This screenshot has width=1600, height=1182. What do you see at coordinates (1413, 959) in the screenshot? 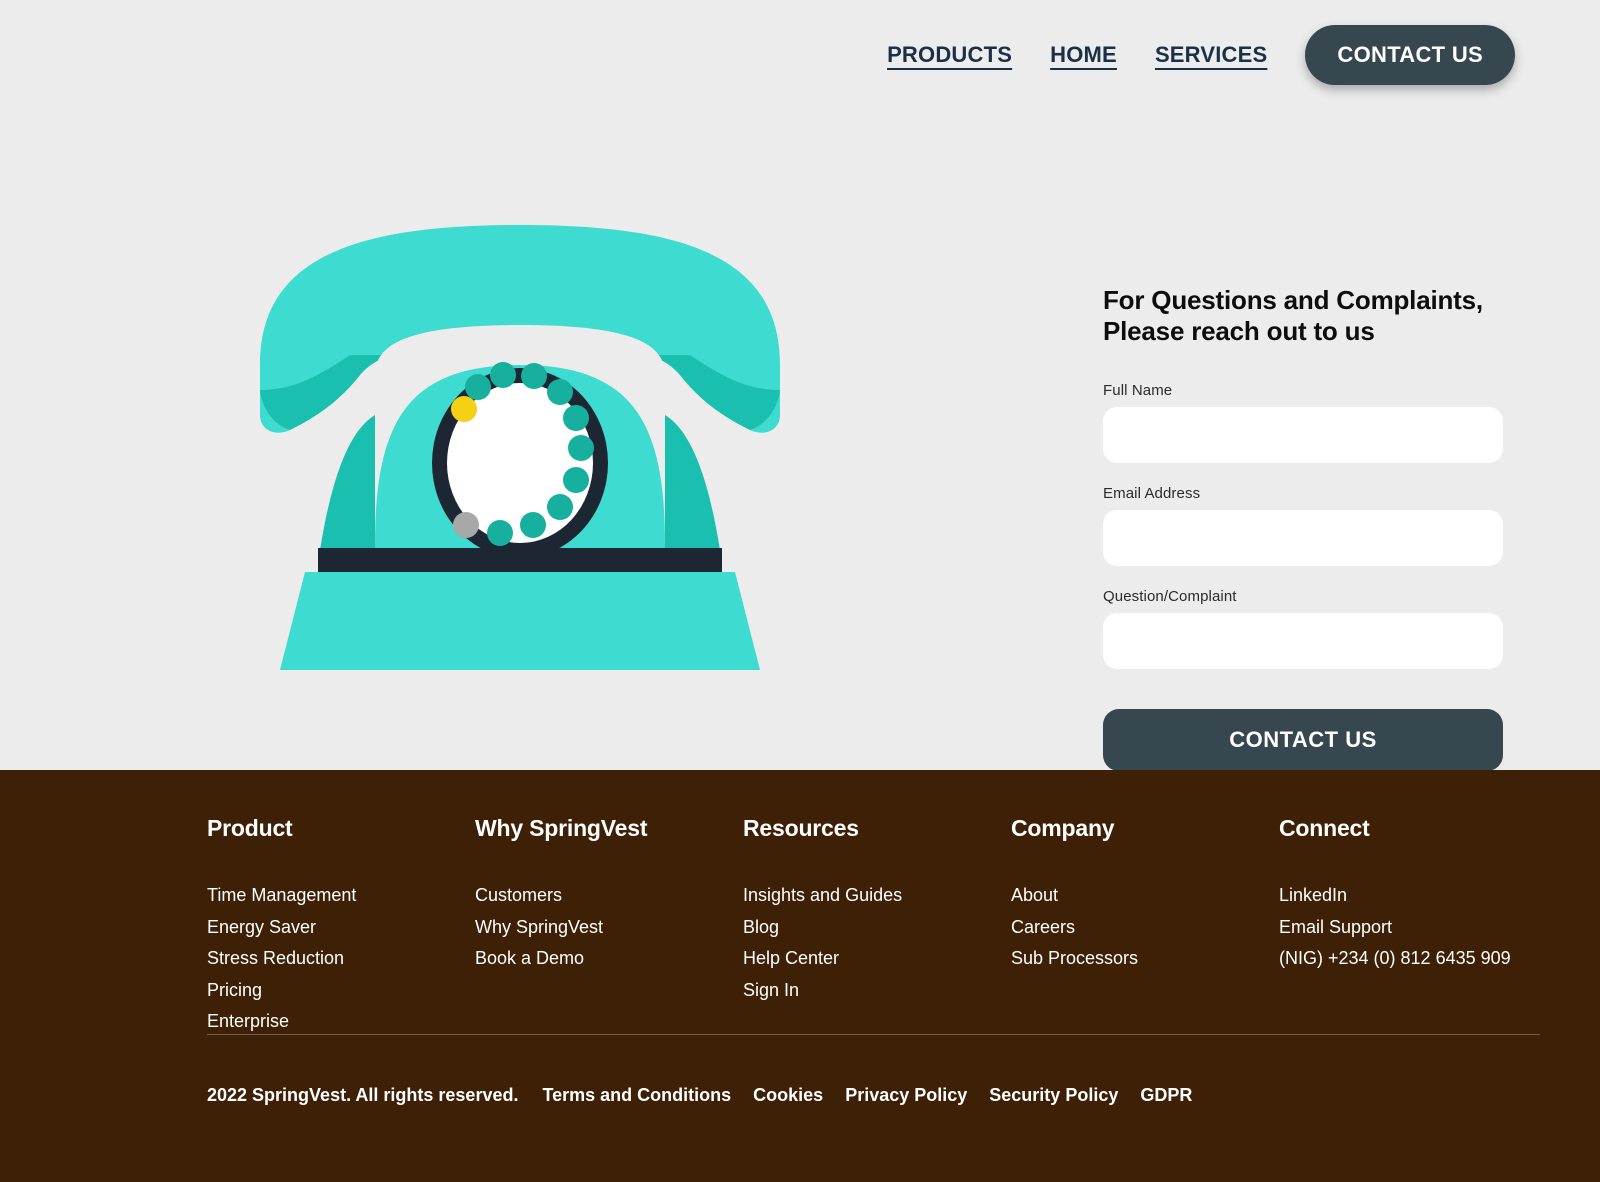
I see `footer-link: (NIG) +234 (0) 812 6435 909` at bounding box center [1413, 959].